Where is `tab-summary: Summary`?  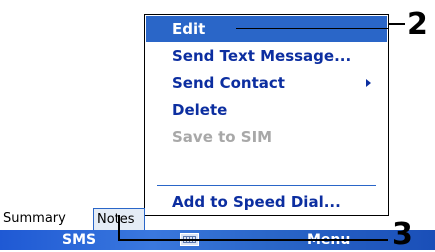
tab-summary: Summary is located at coordinates (47, 219).